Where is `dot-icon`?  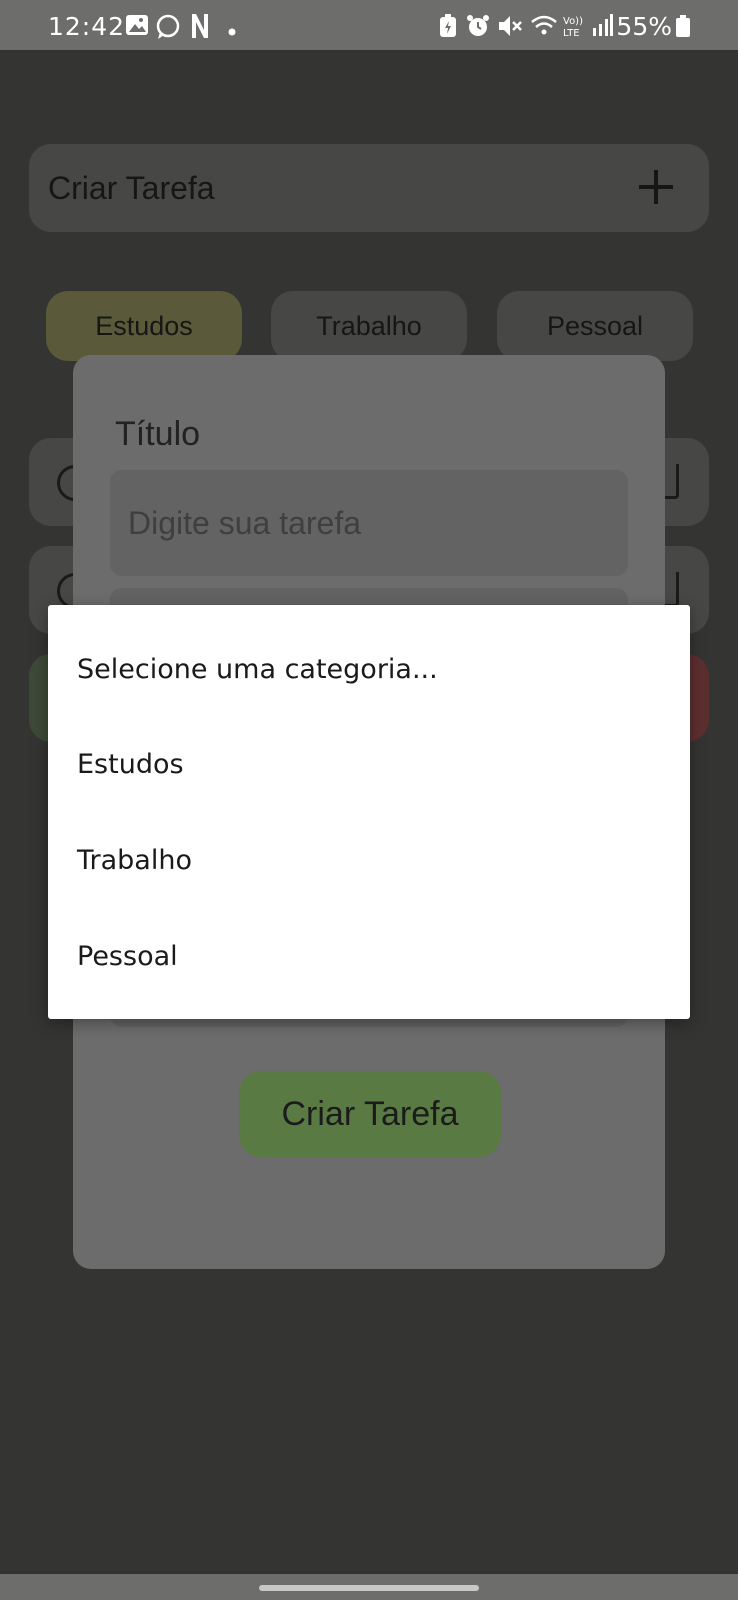
dot-icon is located at coordinates (232, 32).